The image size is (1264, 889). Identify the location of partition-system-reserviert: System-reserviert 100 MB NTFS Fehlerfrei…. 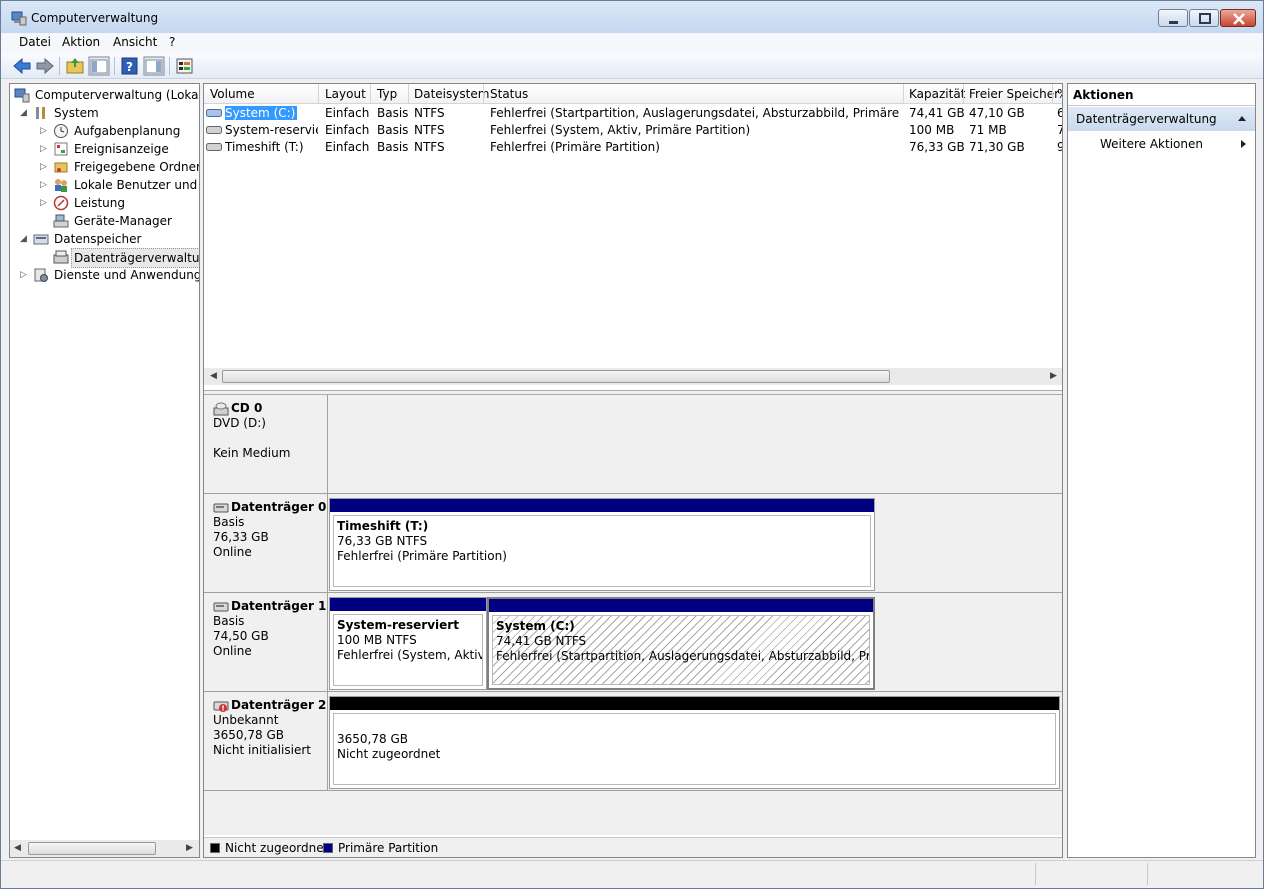
(408, 643).